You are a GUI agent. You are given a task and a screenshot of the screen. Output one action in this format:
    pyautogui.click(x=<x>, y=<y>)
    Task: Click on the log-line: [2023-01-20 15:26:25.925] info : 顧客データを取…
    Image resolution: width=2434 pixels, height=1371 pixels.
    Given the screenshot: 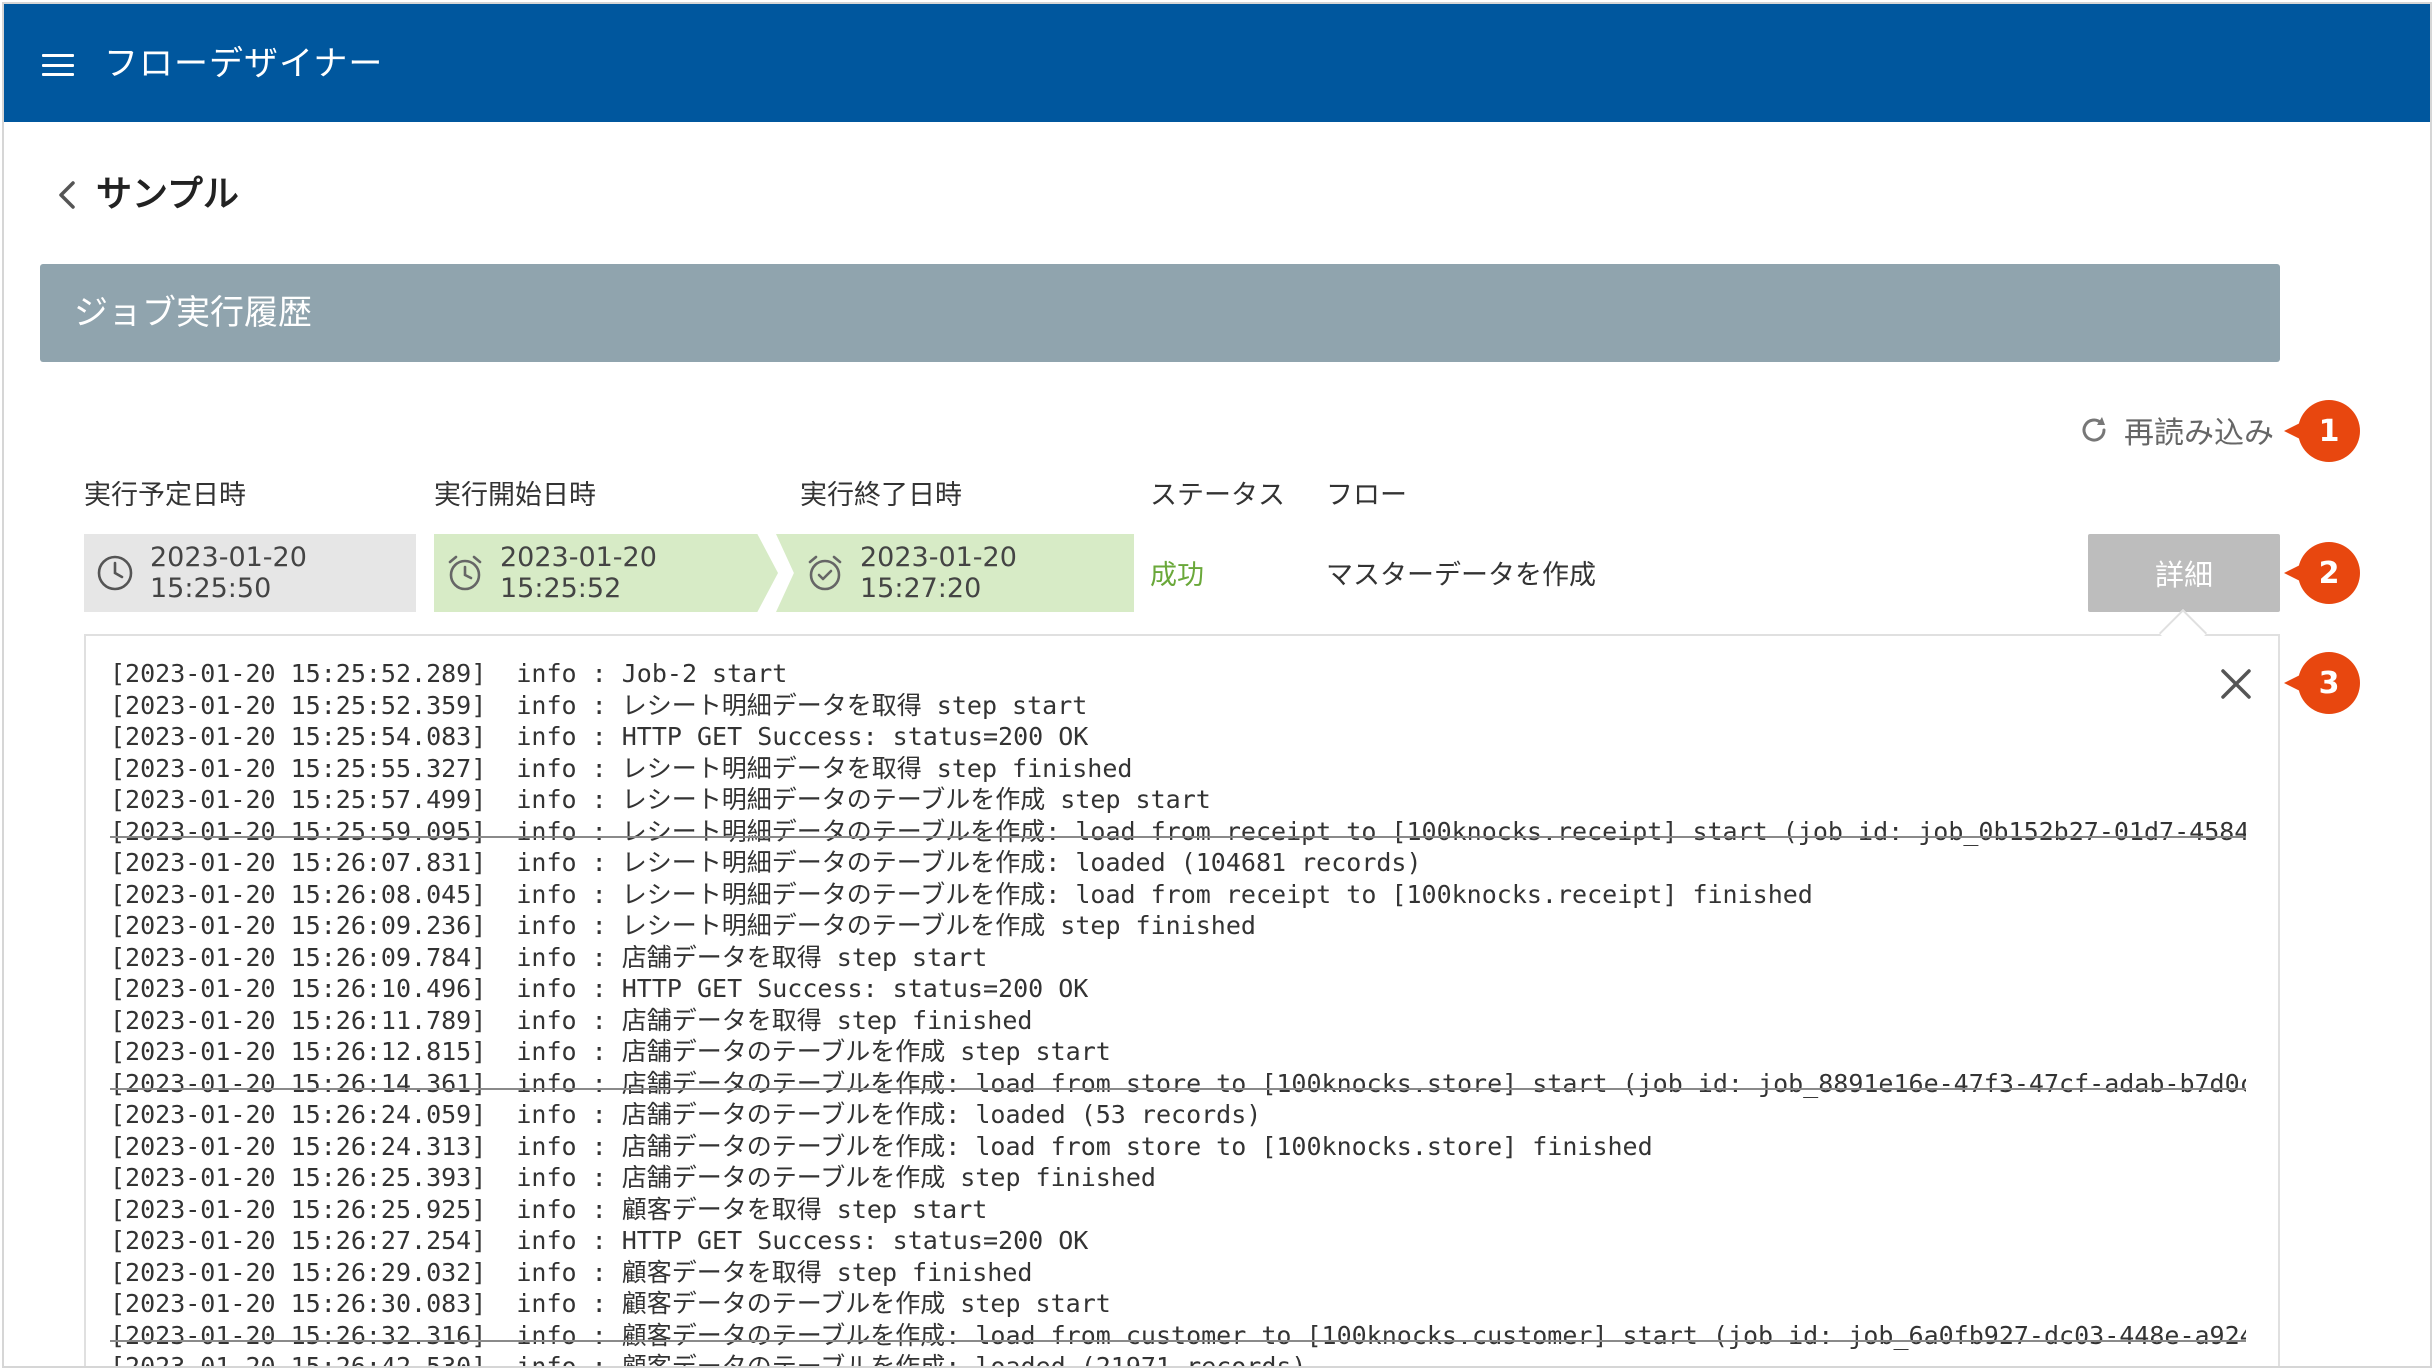 What is the action you would take?
    pyautogui.click(x=549, y=1209)
    